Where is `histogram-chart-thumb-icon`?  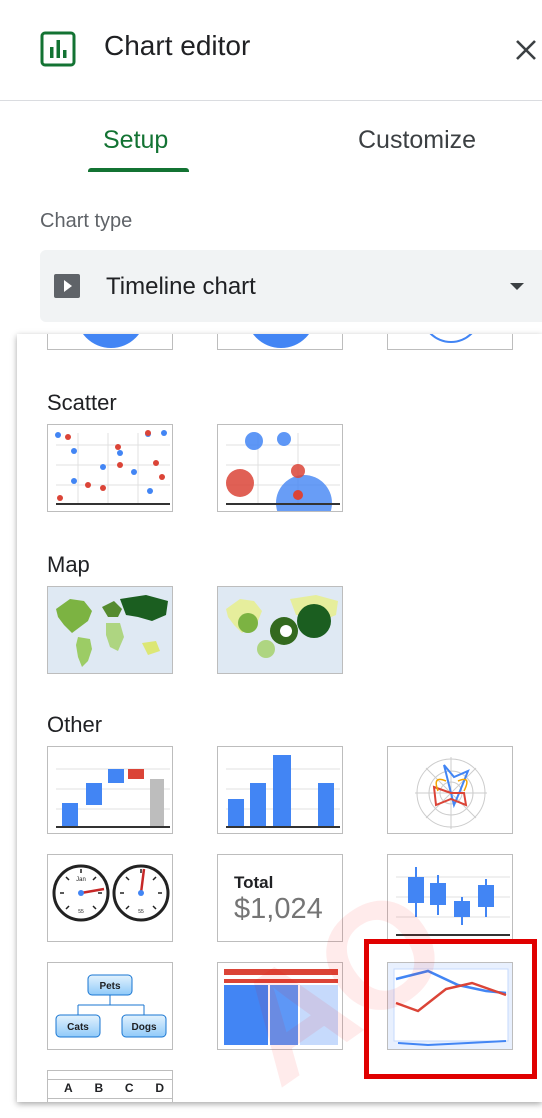
histogram-chart-thumb-icon is located at coordinates (283, 791).